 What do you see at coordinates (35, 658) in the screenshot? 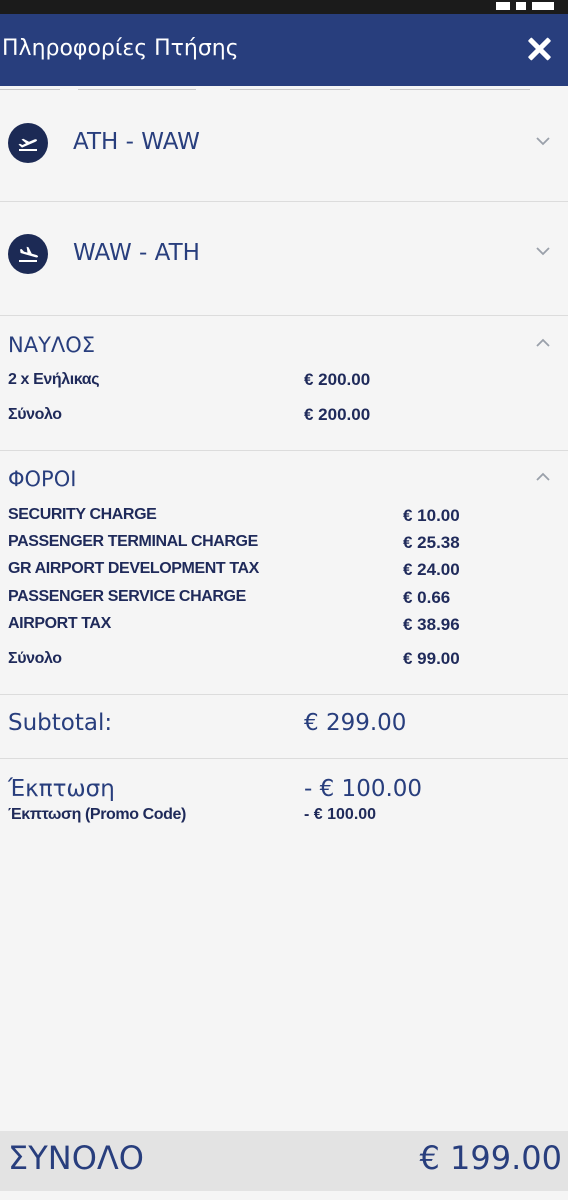
I see `taxes-total-label: Σύνολο` at bounding box center [35, 658].